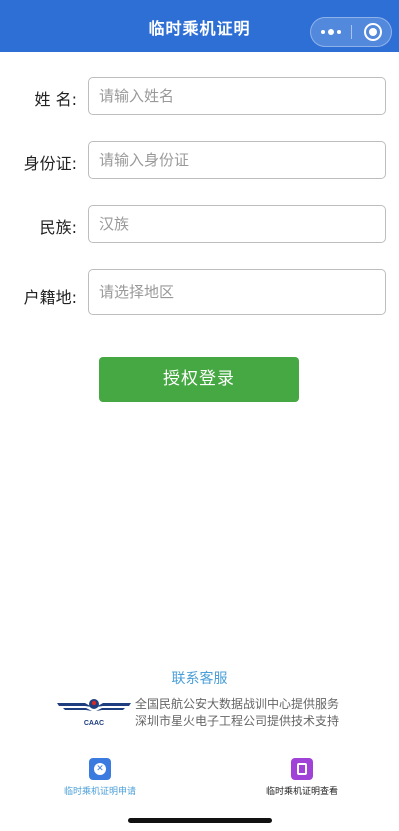  Describe the element at coordinates (50, 297) in the screenshot. I see `hukou-label: 户籍地:` at that location.